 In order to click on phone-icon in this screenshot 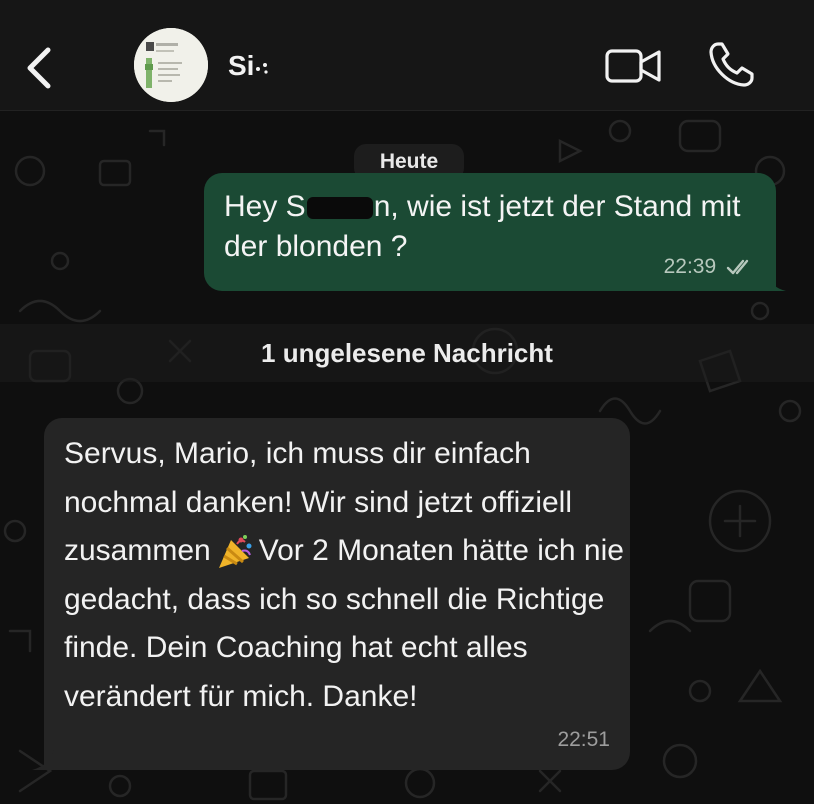, I will do `click(731, 64)`.